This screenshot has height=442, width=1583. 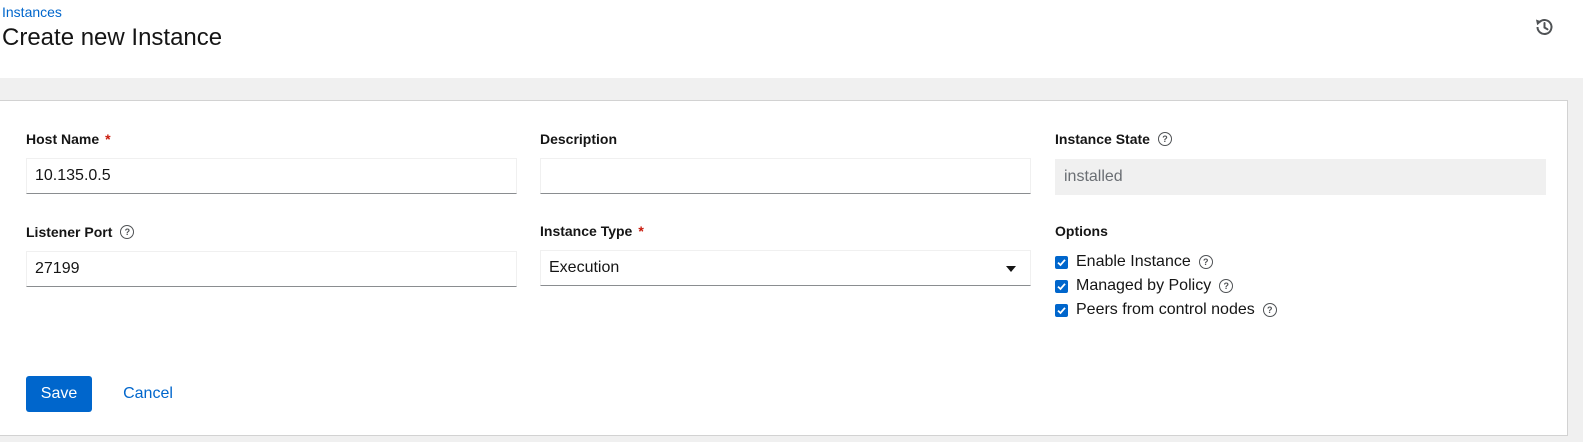 I want to click on caret-down-icon, so click(x=1011, y=269).